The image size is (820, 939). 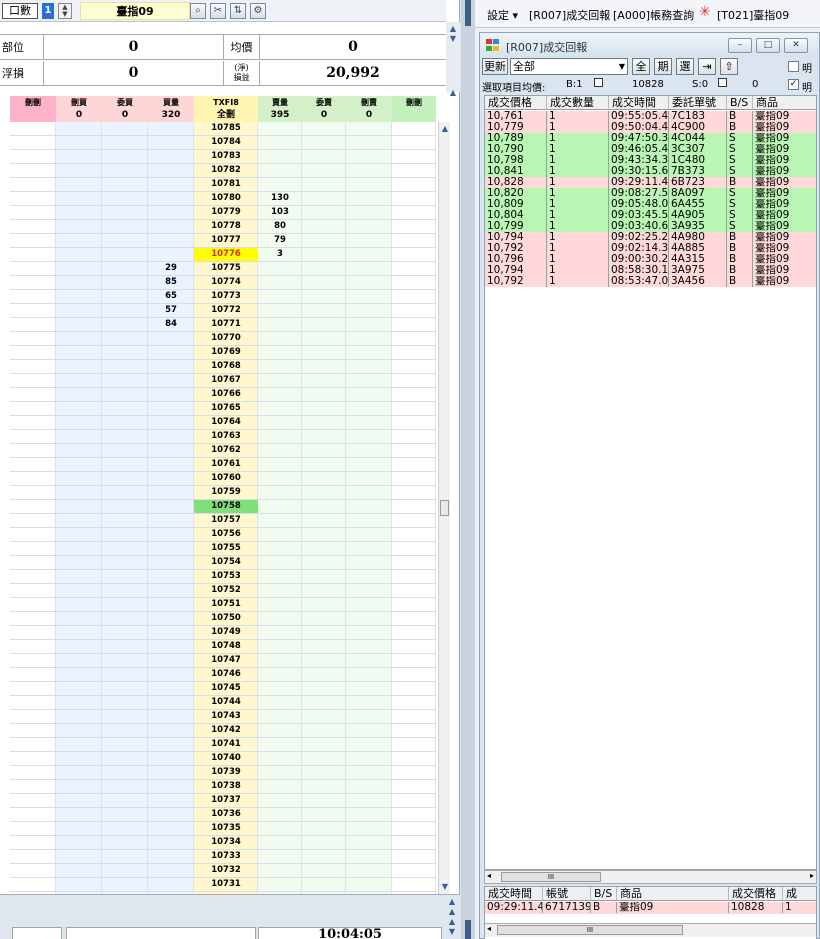 What do you see at coordinates (226, 408) in the screenshot?
I see `ladder-price: 10765` at bounding box center [226, 408].